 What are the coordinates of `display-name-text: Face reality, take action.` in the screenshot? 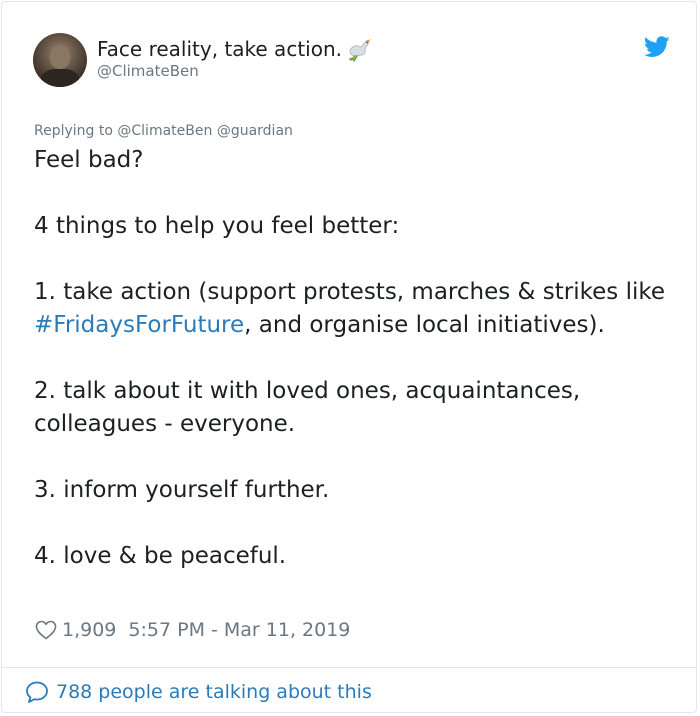 It's located at (219, 49).